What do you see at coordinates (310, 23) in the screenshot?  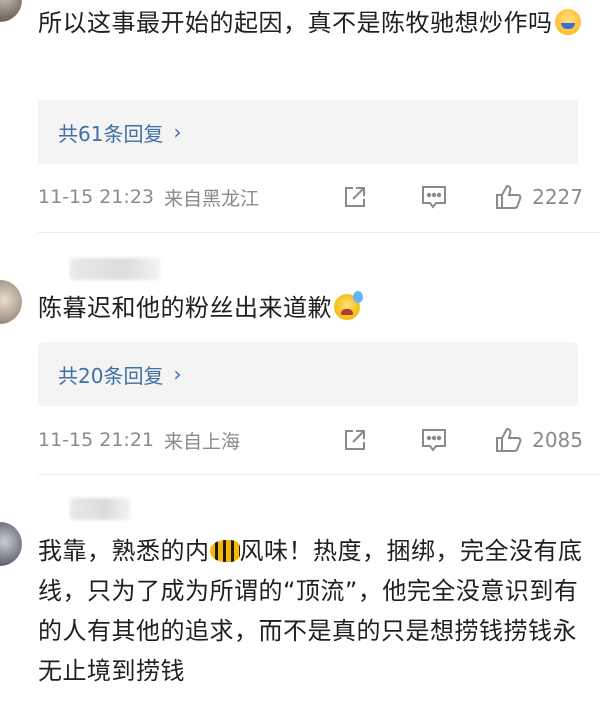 I see `comment-text: 所以这事最开始的起因，真不是陈牧驰想炒作吗` at bounding box center [310, 23].